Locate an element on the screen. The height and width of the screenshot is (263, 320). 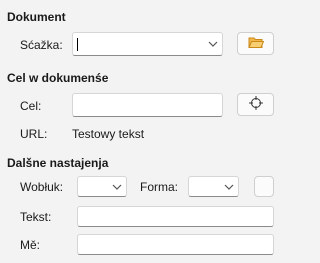
further-settings-heading: Dalšne nastajenja is located at coordinates (58, 163).